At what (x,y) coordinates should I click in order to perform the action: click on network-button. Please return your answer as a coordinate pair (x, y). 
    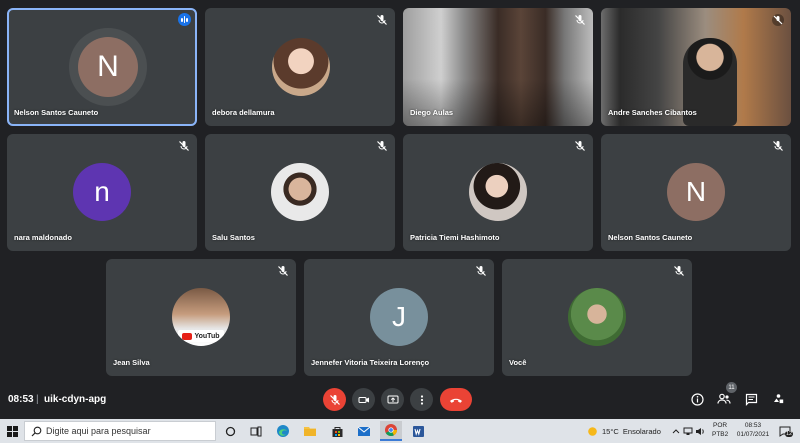
    Looking at the image, I should click on (688, 431).